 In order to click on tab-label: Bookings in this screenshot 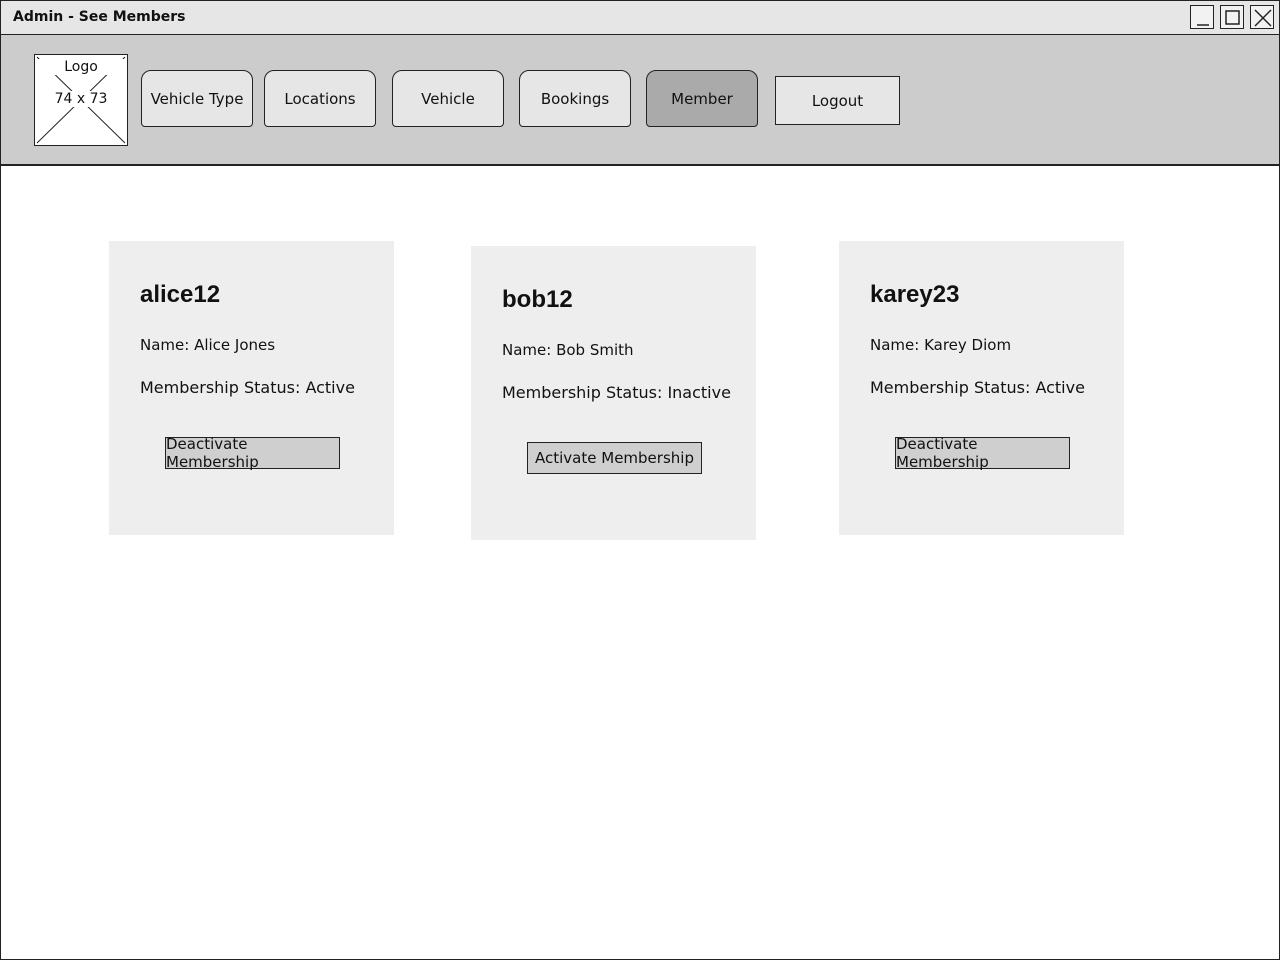, I will do `click(575, 98)`.